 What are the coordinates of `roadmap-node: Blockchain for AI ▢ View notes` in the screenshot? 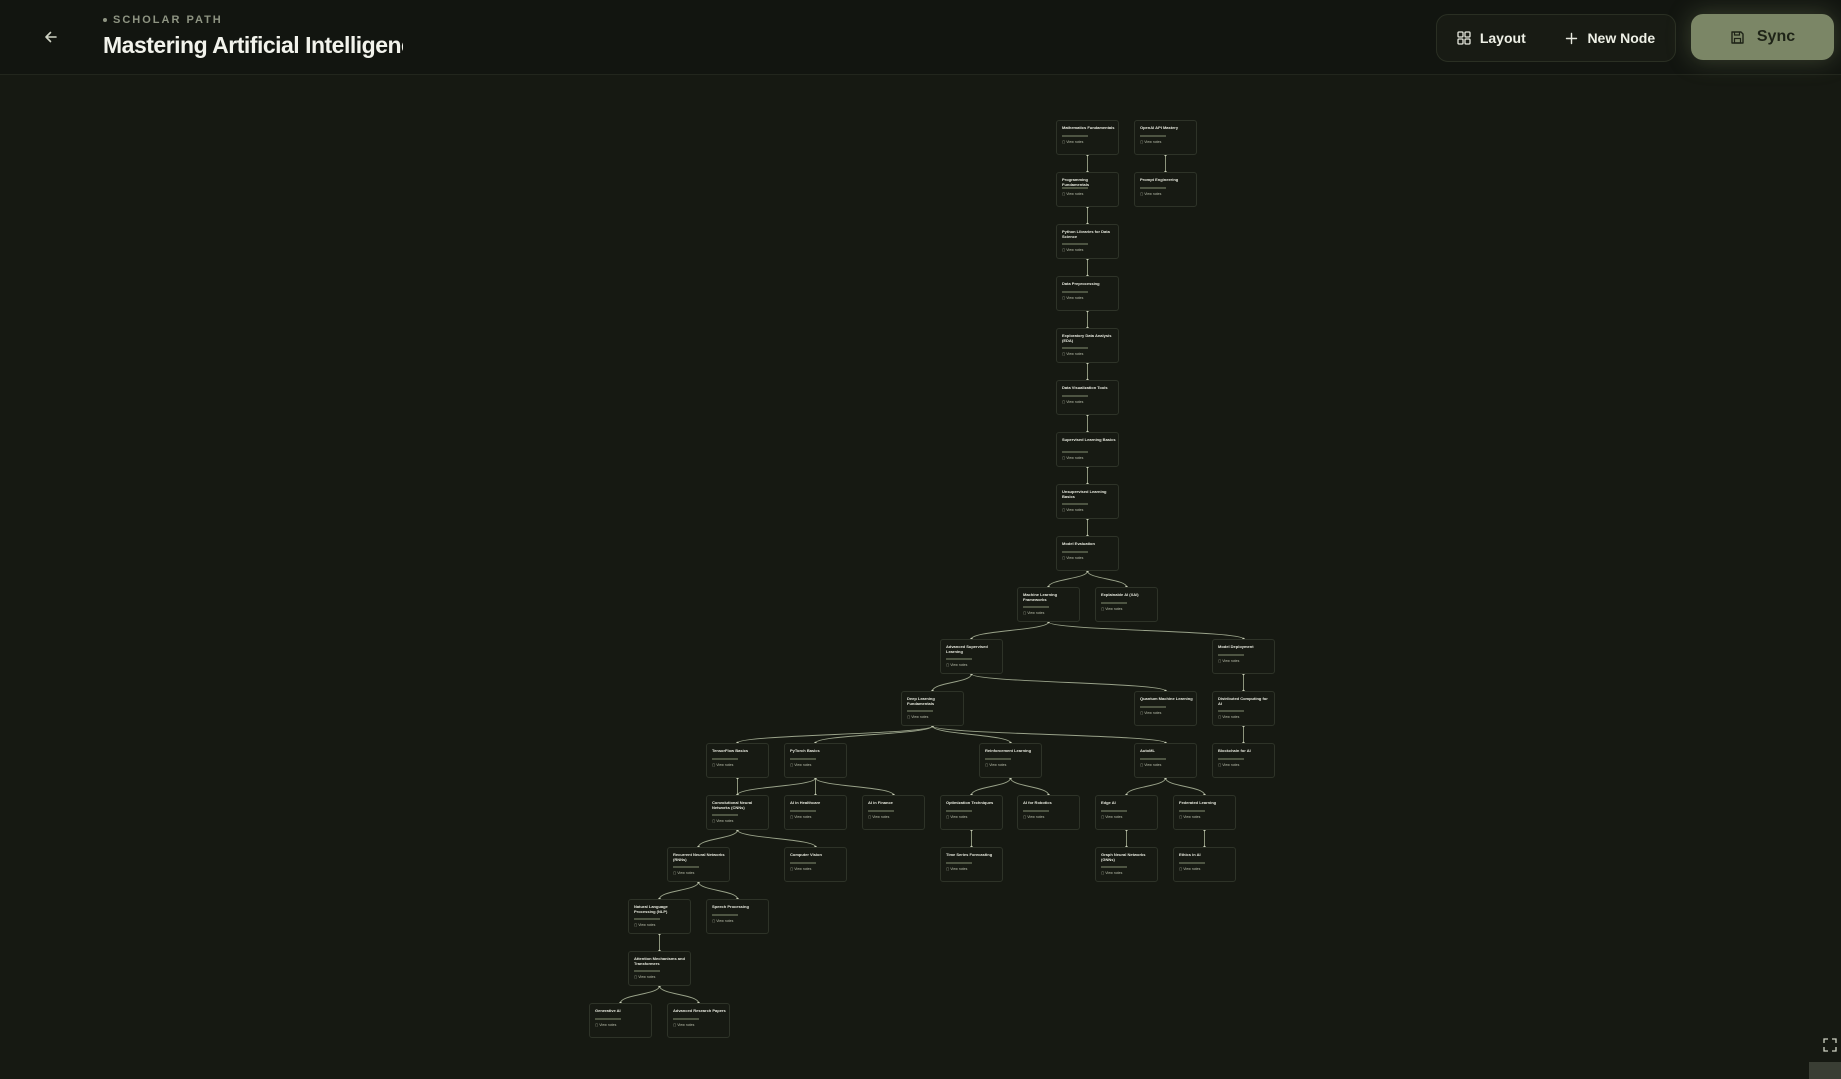 It's located at (1243, 760).